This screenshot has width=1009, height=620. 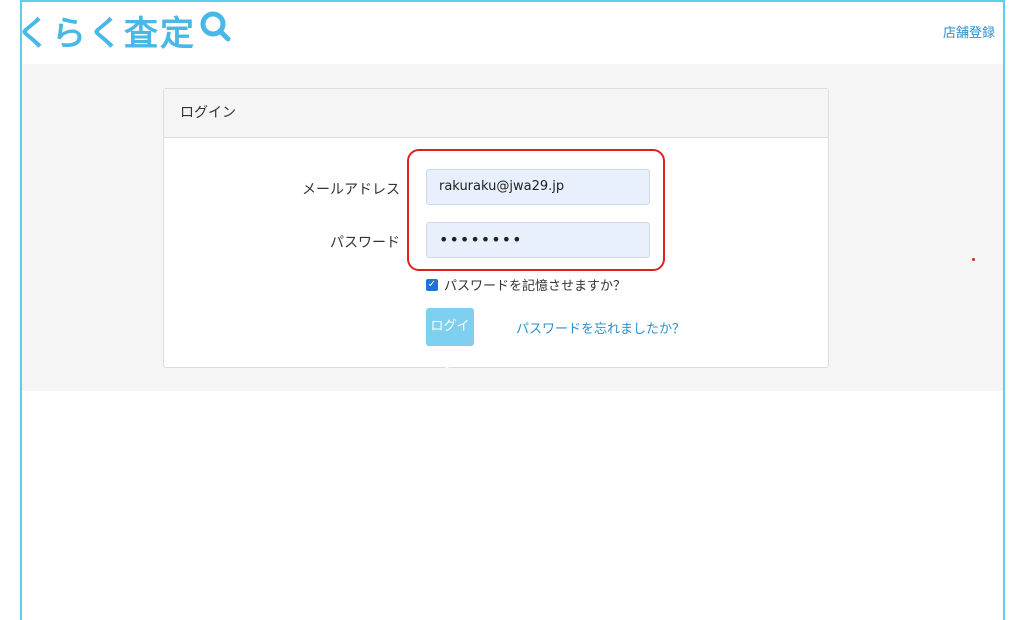 What do you see at coordinates (969, 31) in the screenshot?
I see `store-register-link: 店舗登録` at bounding box center [969, 31].